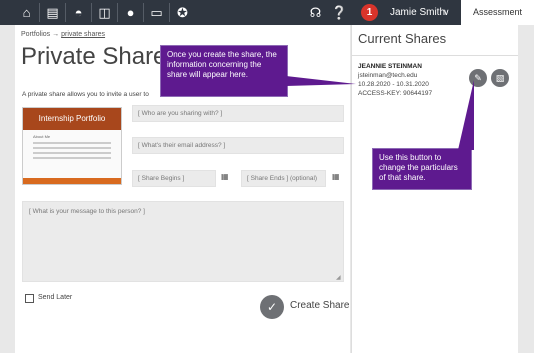 This screenshot has height=353, width=534. Describe the element at coordinates (55, 297) in the screenshot. I see `send-later-label: Send Later` at that location.